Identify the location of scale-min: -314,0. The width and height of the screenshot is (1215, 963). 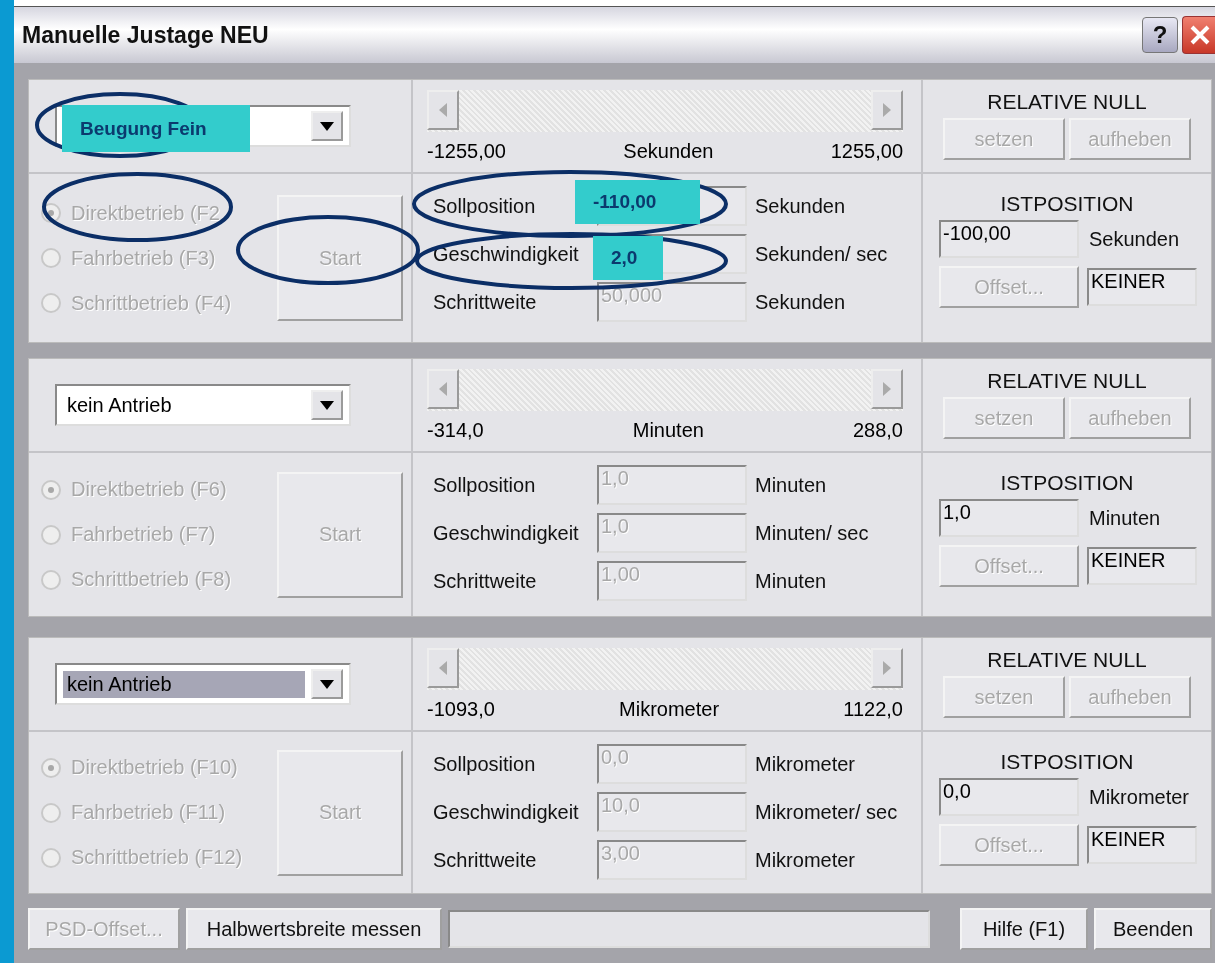
(455, 430).